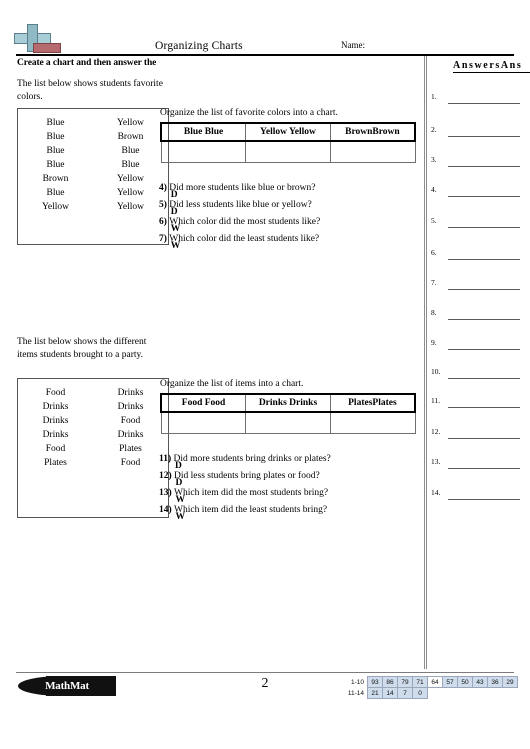 The image size is (530, 749). I want to click on section2-chart-table: Food Food Drinks Drinks PlatesPlates, so click(288, 413).